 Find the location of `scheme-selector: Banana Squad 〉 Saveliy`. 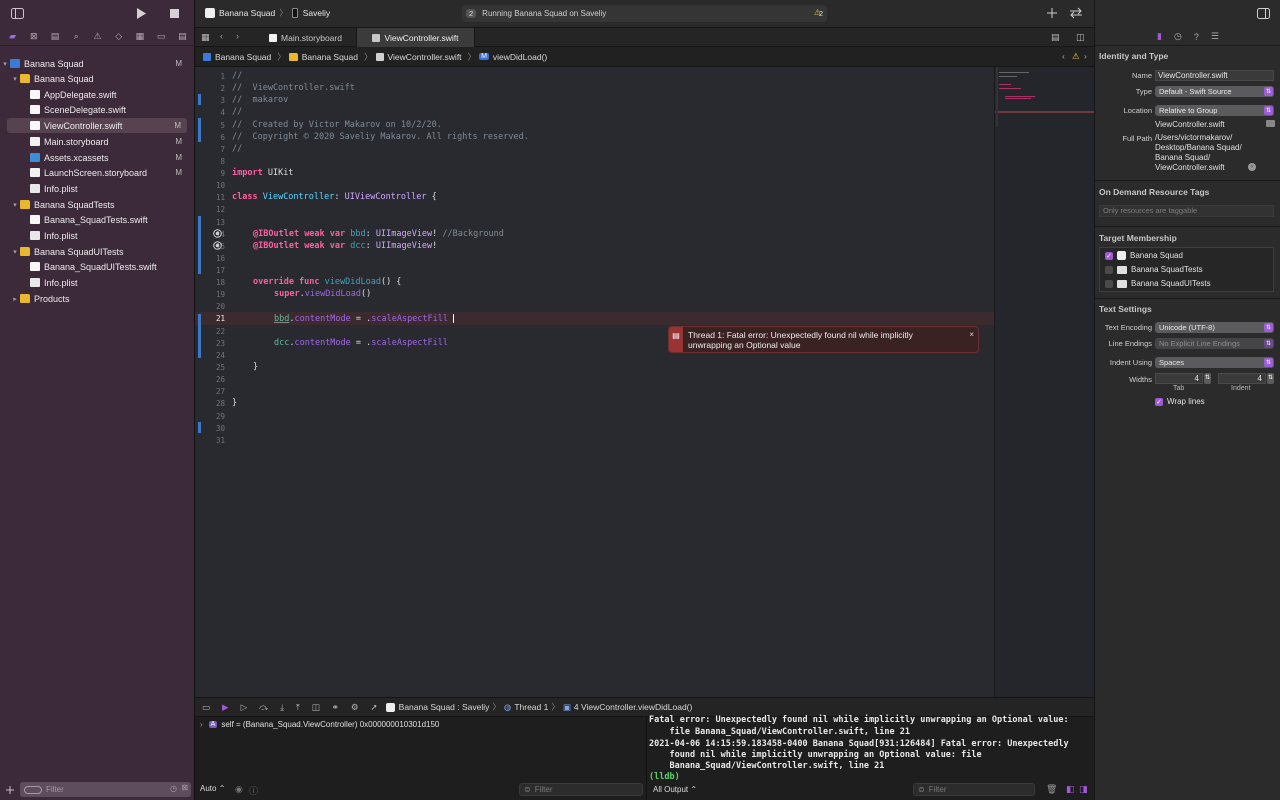

scheme-selector: Banana Squad 〉 Saveliy is located at coordinates (267, 13).